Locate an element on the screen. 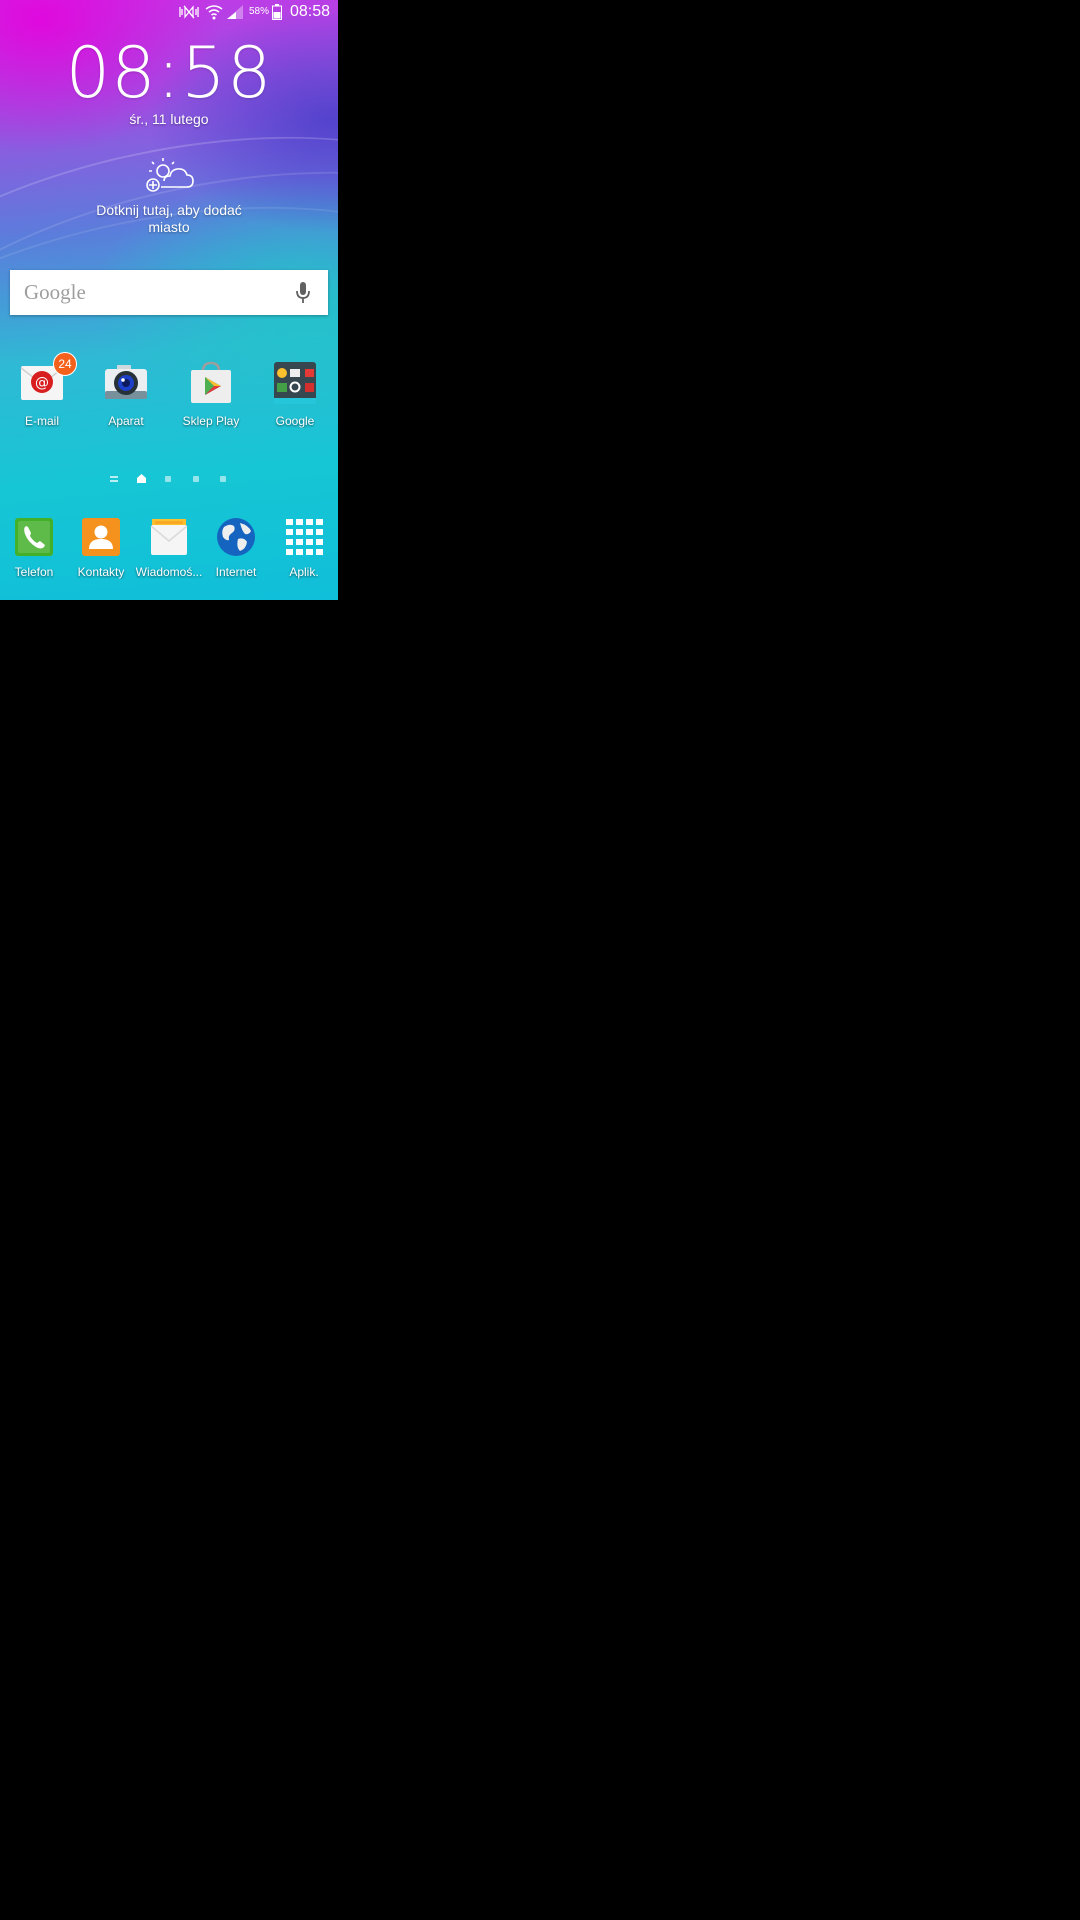  app-label: Aplik. is located at coordinates (304, 572).